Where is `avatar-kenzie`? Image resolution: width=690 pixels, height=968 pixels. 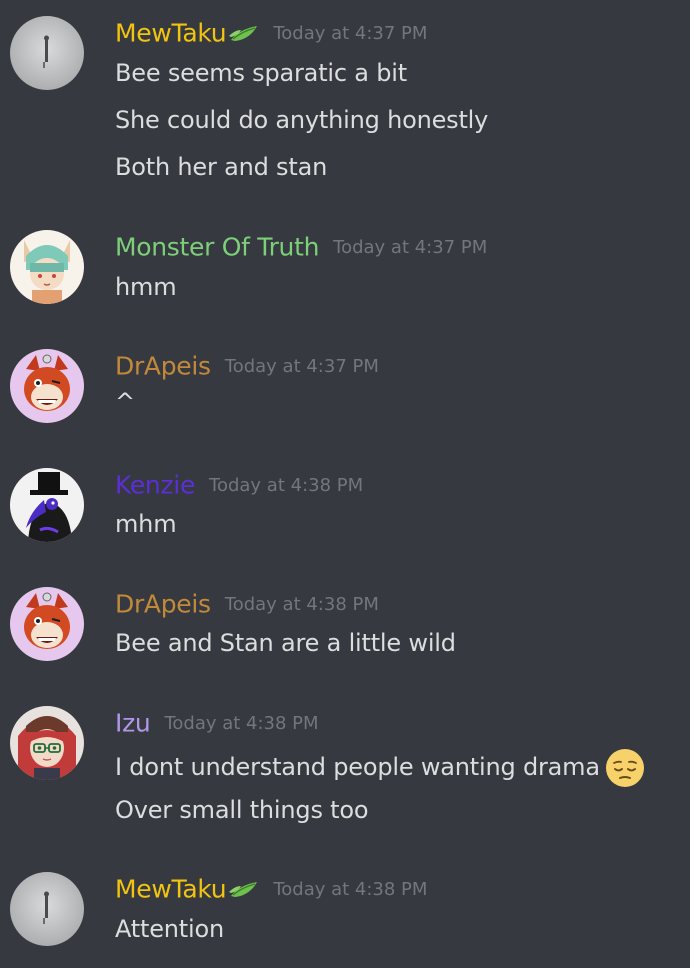
avatar-kenzie is located at coordinates (47, 505).